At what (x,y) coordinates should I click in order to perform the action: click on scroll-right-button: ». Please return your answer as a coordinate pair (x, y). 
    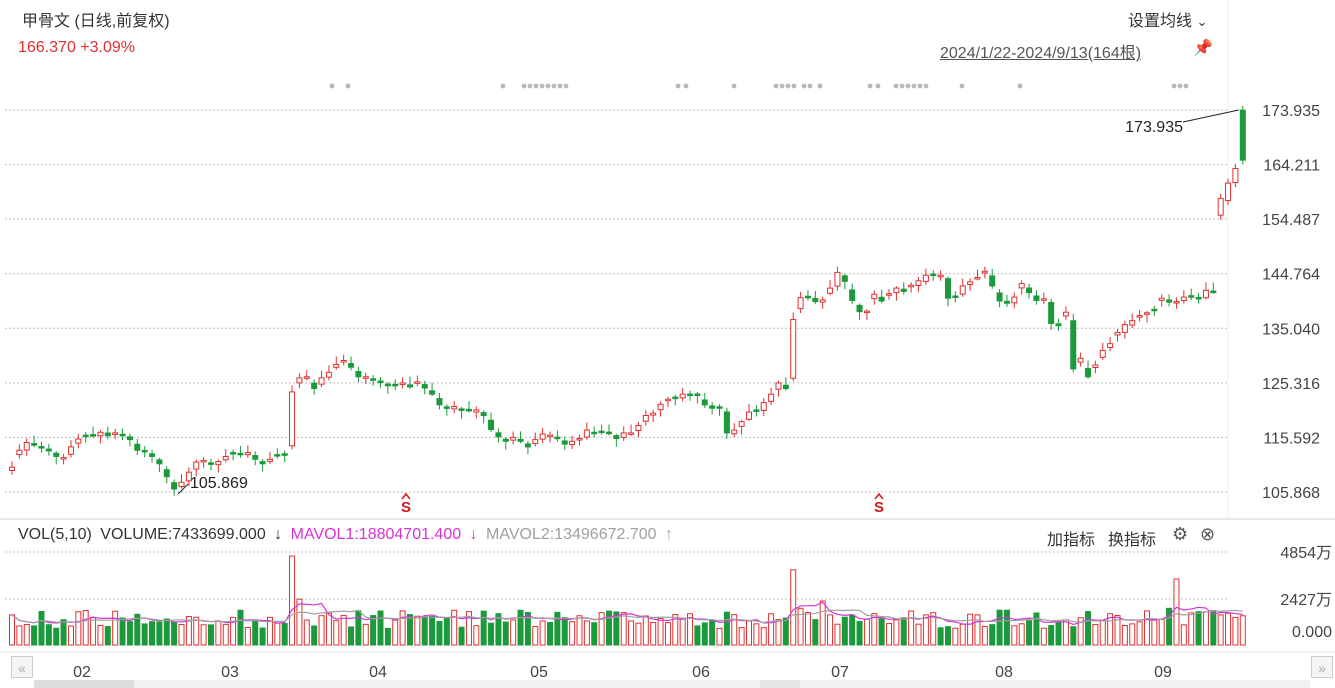
    Looking at the image, I should click on (1322, 667).